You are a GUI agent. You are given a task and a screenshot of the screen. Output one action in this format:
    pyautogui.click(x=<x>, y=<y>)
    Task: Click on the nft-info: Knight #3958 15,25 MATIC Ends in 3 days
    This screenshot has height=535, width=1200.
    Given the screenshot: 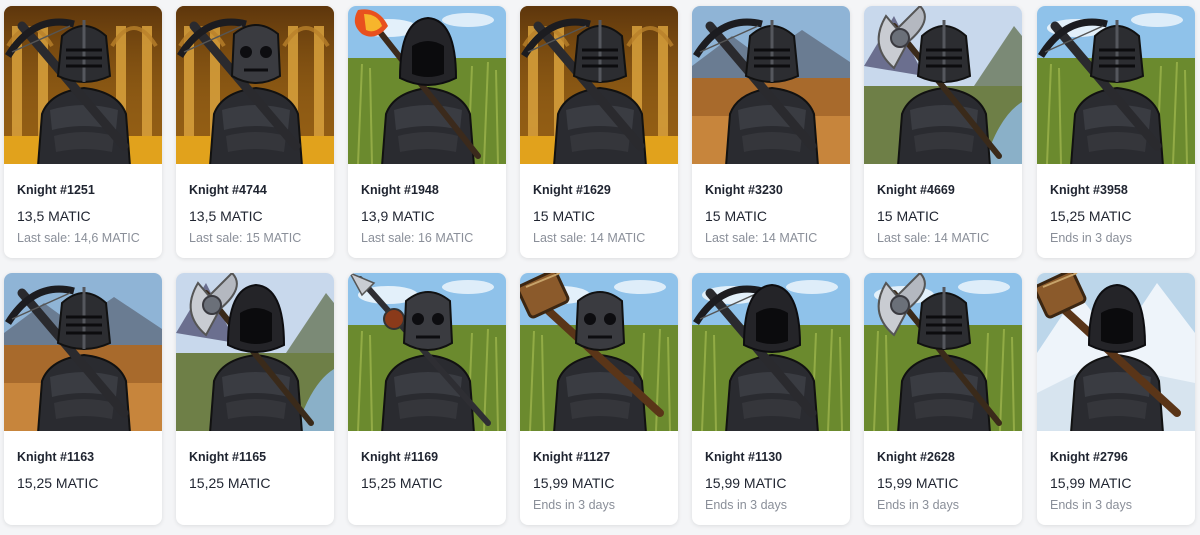 What is the action you would take?
    pyautogui.click(x=1119, y=214)
    